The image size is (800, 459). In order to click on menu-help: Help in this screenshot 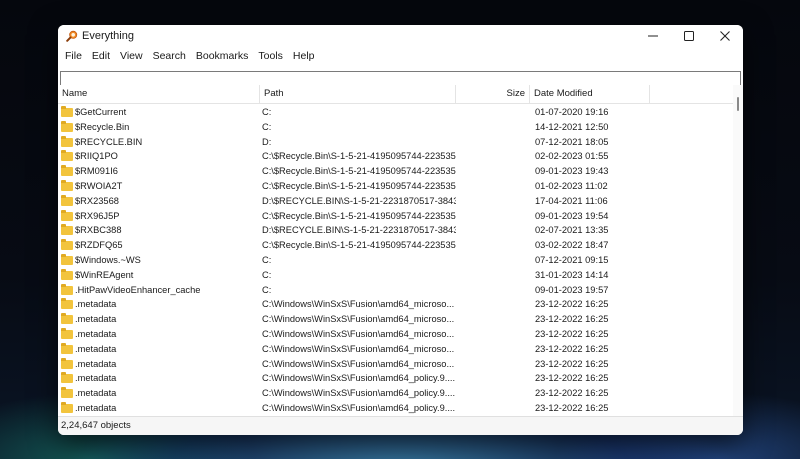, I will do `click(304, 56)`.